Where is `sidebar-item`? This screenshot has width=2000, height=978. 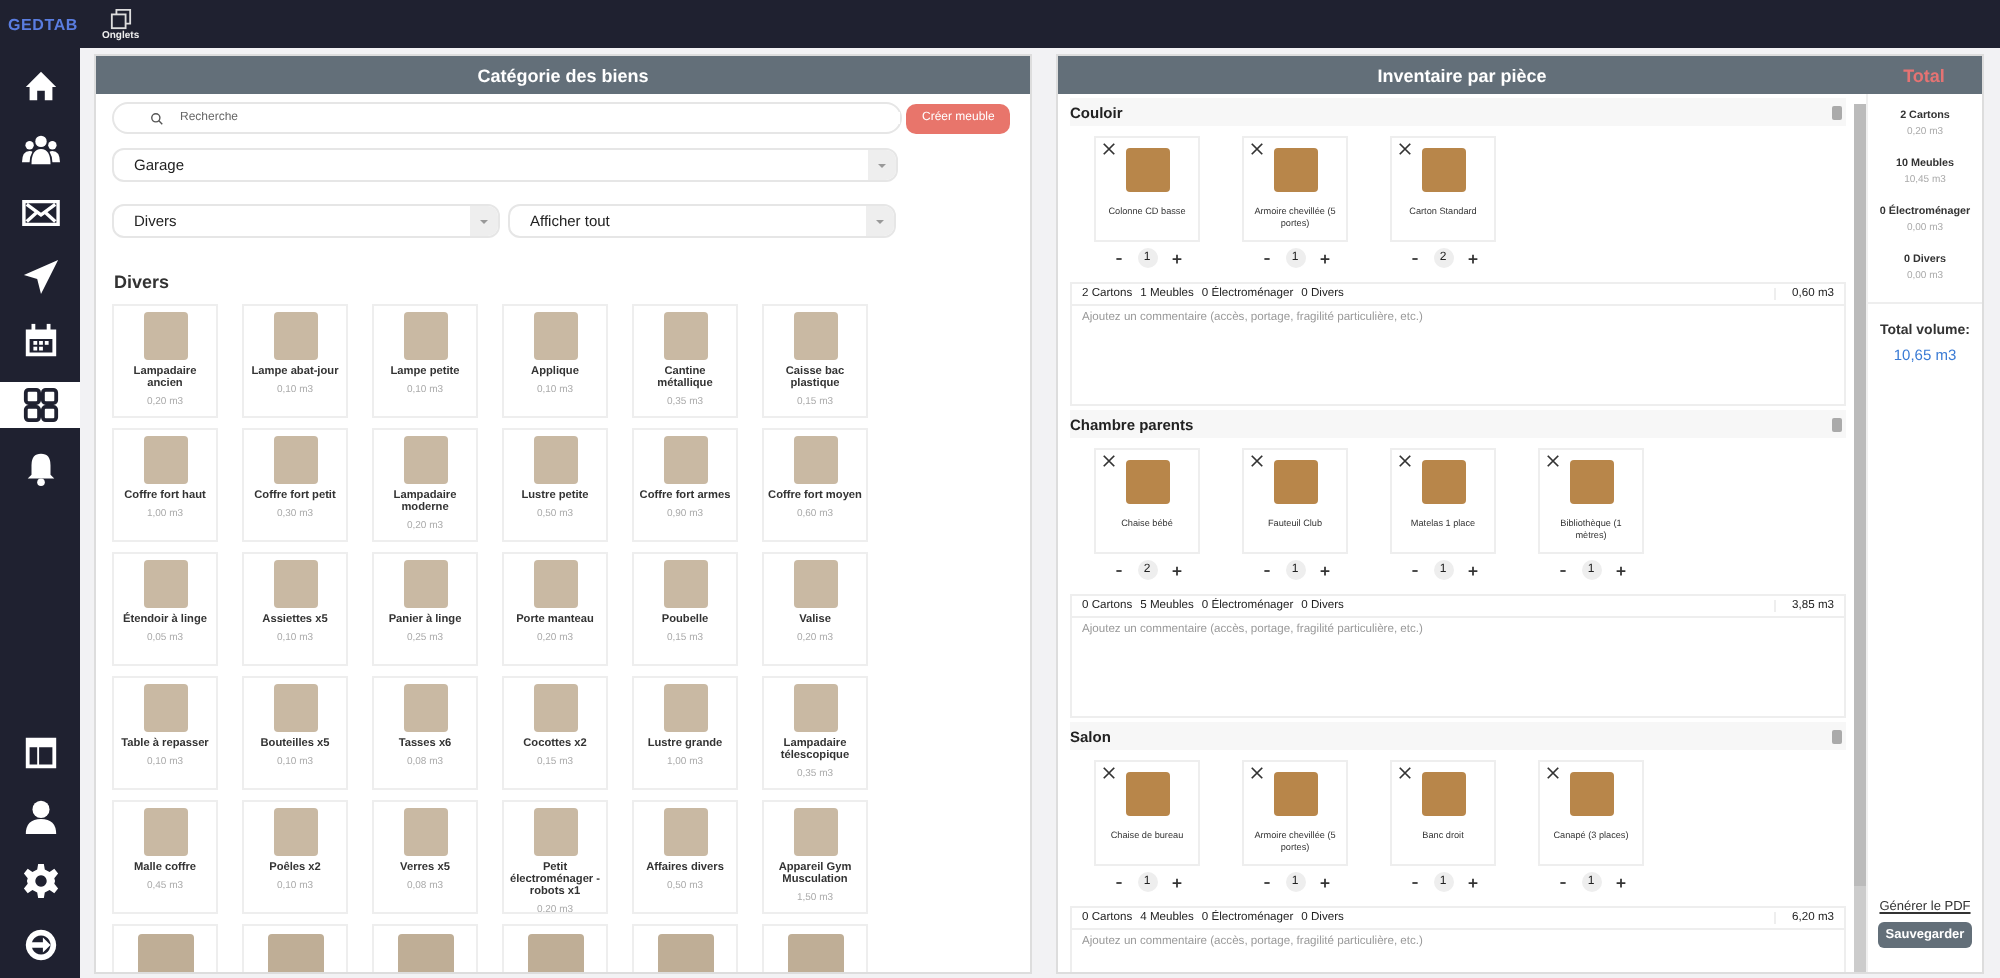 sidebar-item is located at coordinates (40, 405).